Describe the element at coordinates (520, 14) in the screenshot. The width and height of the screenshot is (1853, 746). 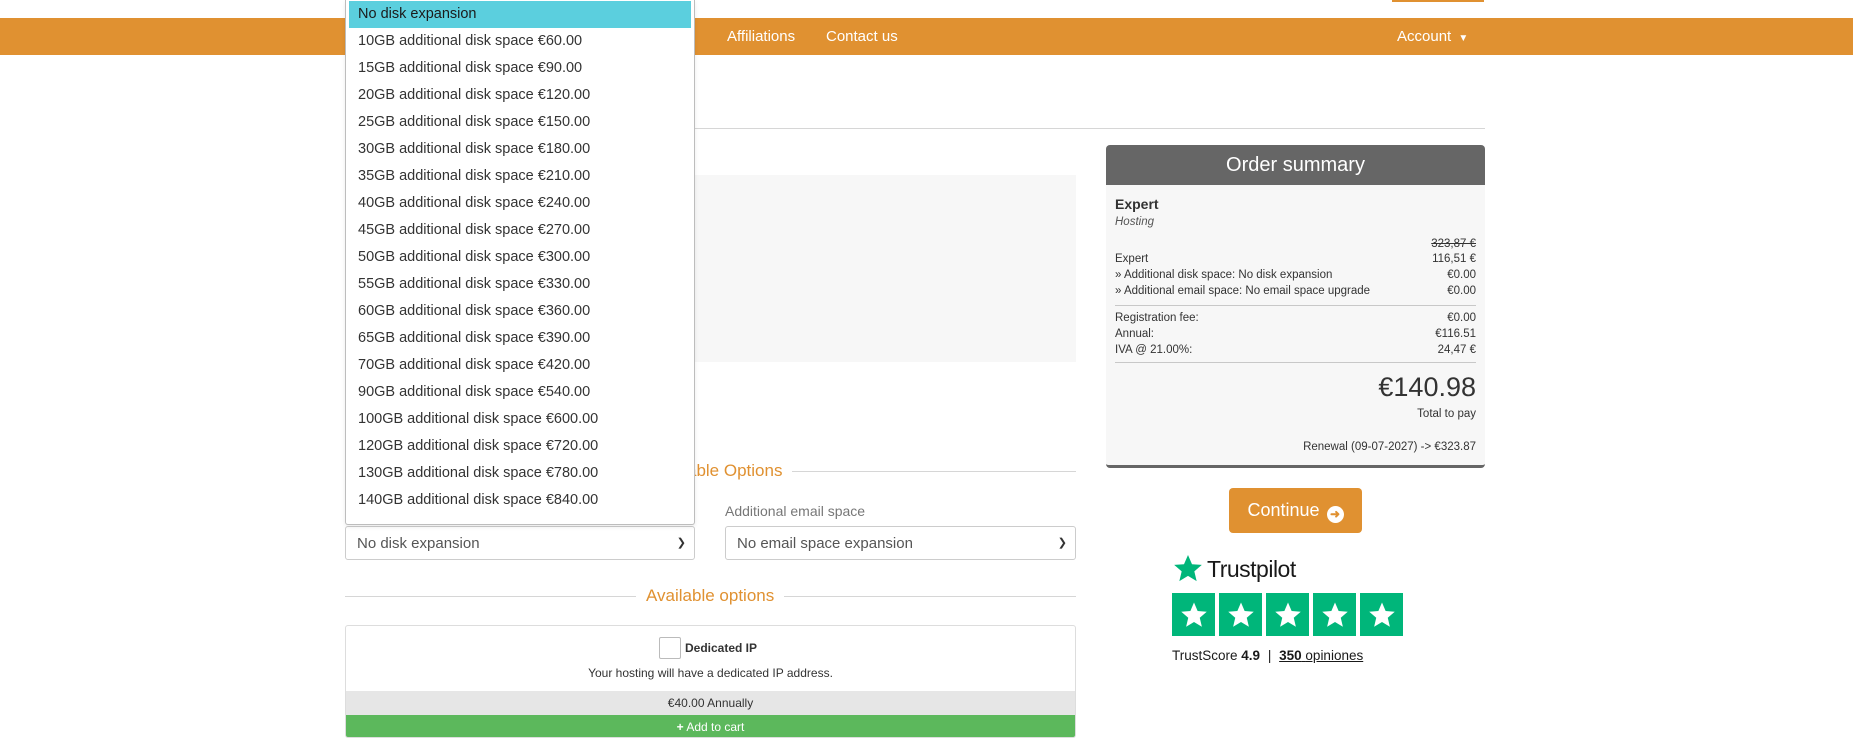
I see `dropdown-option: No disk expansion` at that location.